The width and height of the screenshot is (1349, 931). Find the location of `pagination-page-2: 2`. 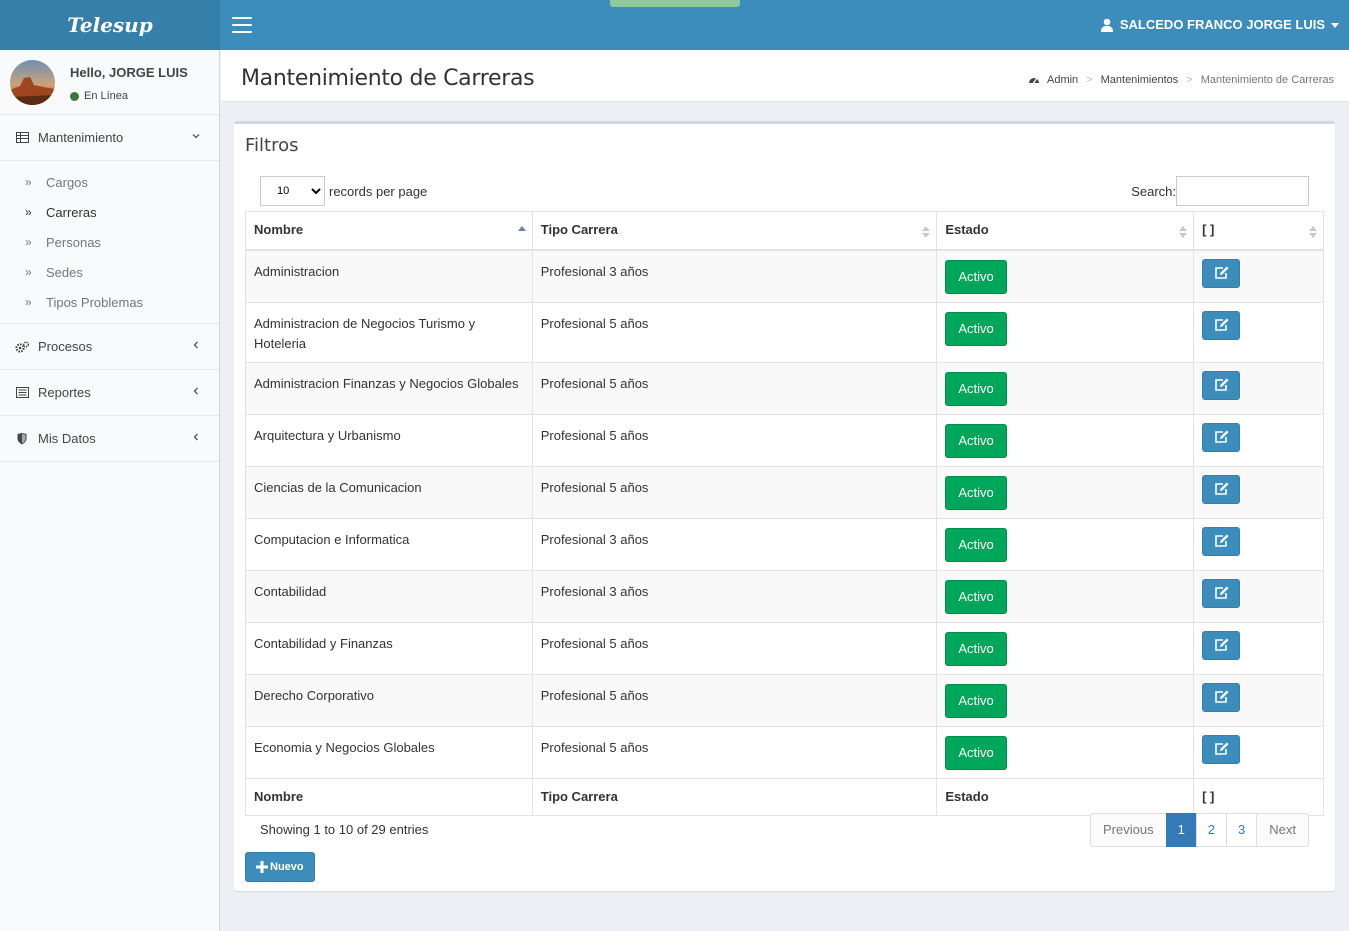

pagination-page-2: 2 is located at coordinates (1211, 830).